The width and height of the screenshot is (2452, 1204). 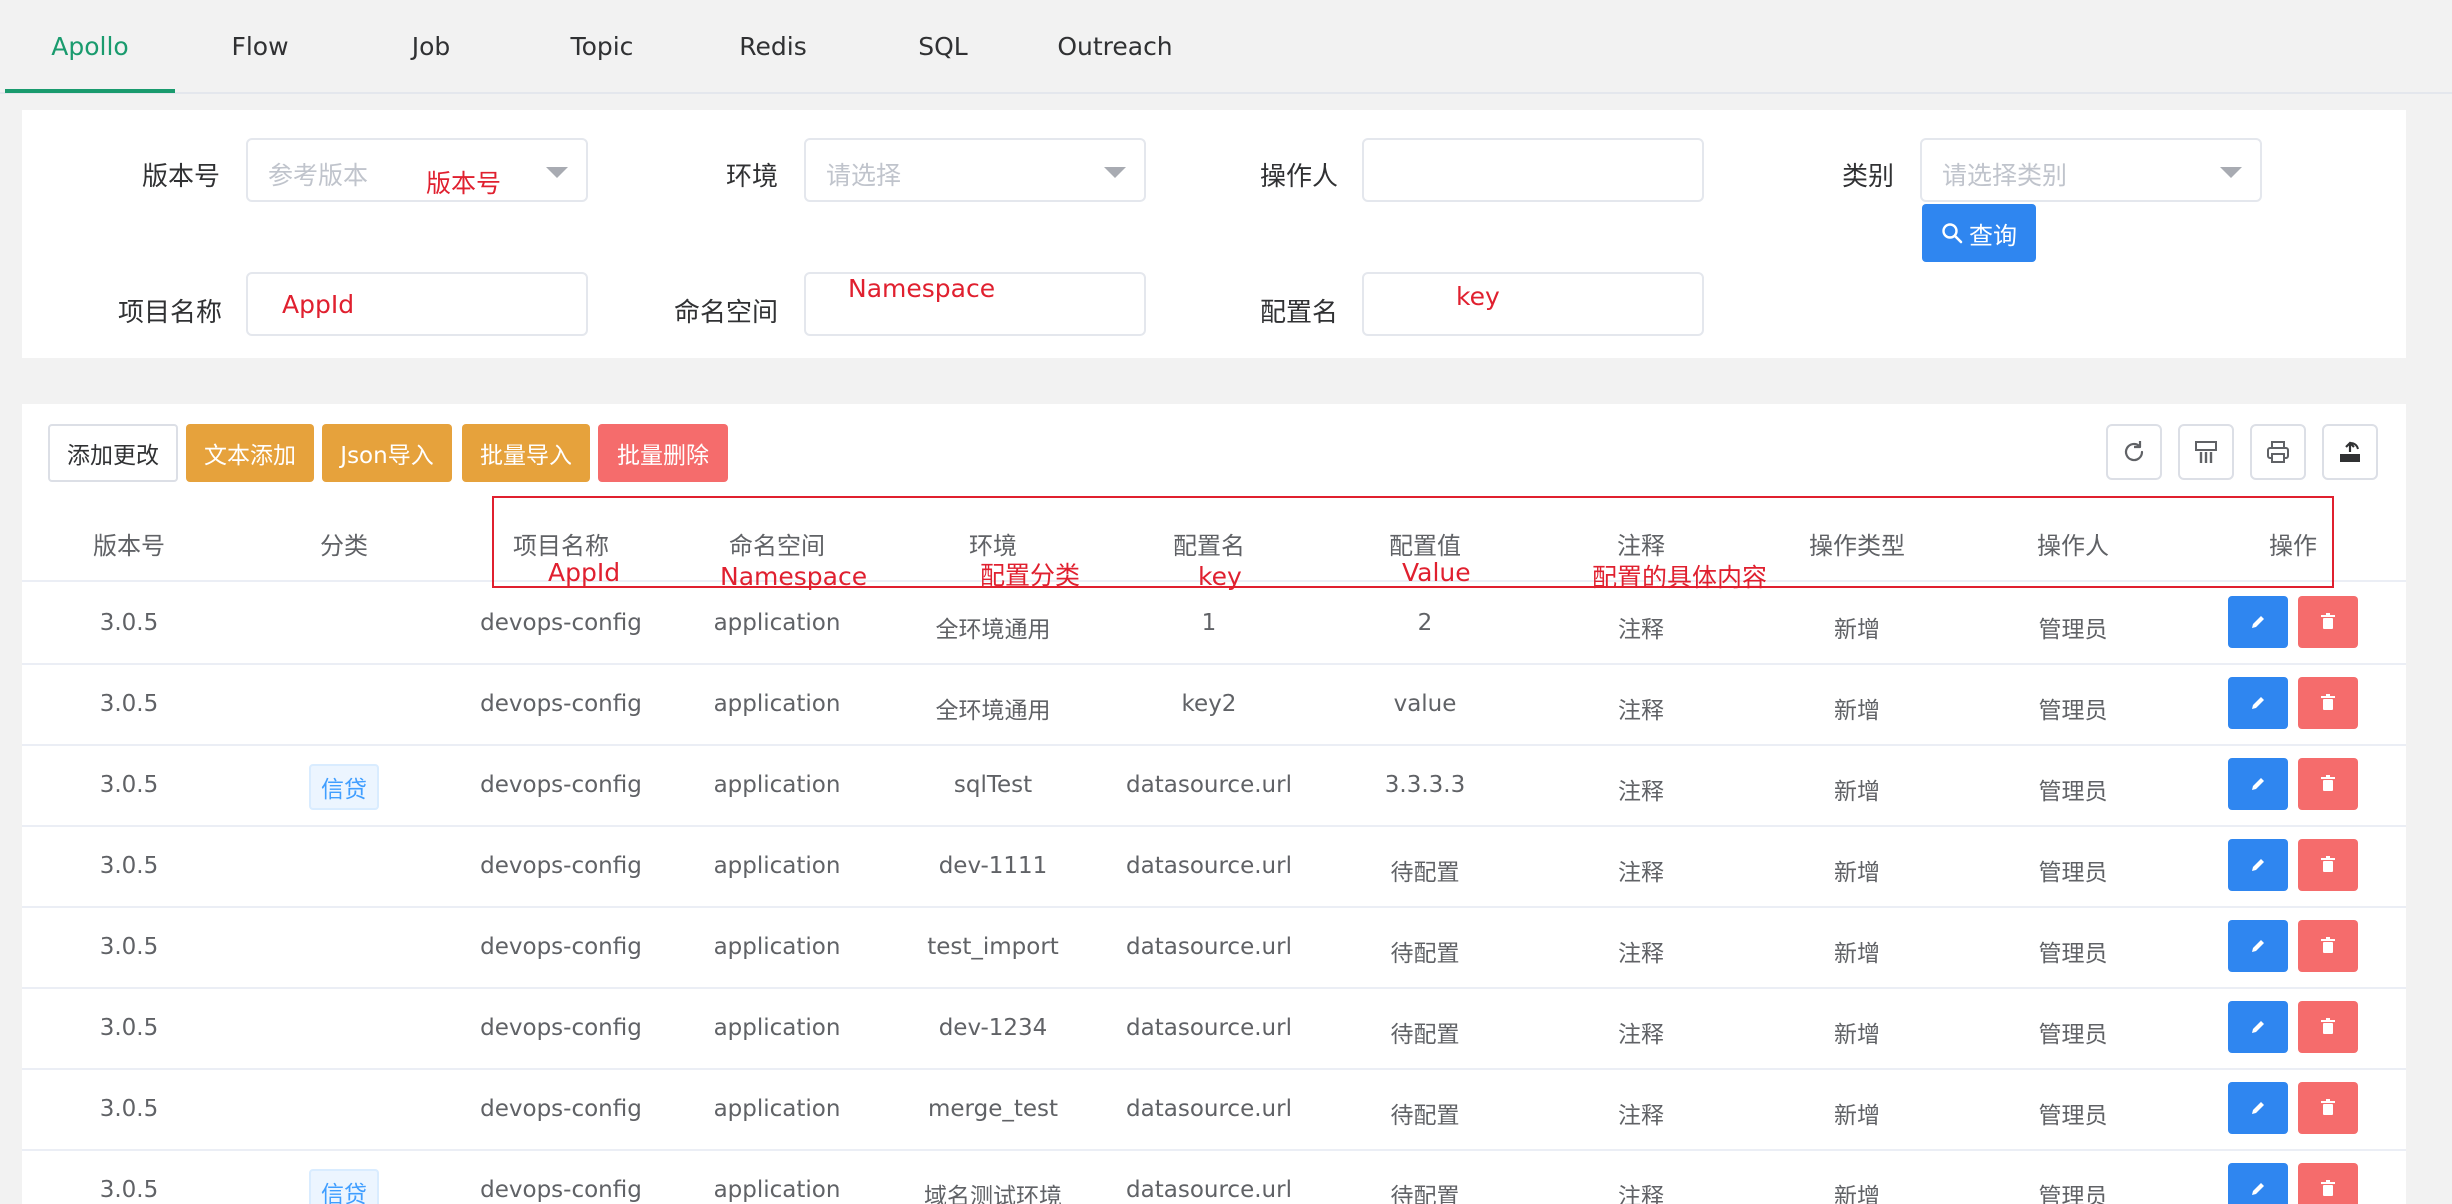 I want to click on cell-config-value: value, so click(x=1425, y=704).